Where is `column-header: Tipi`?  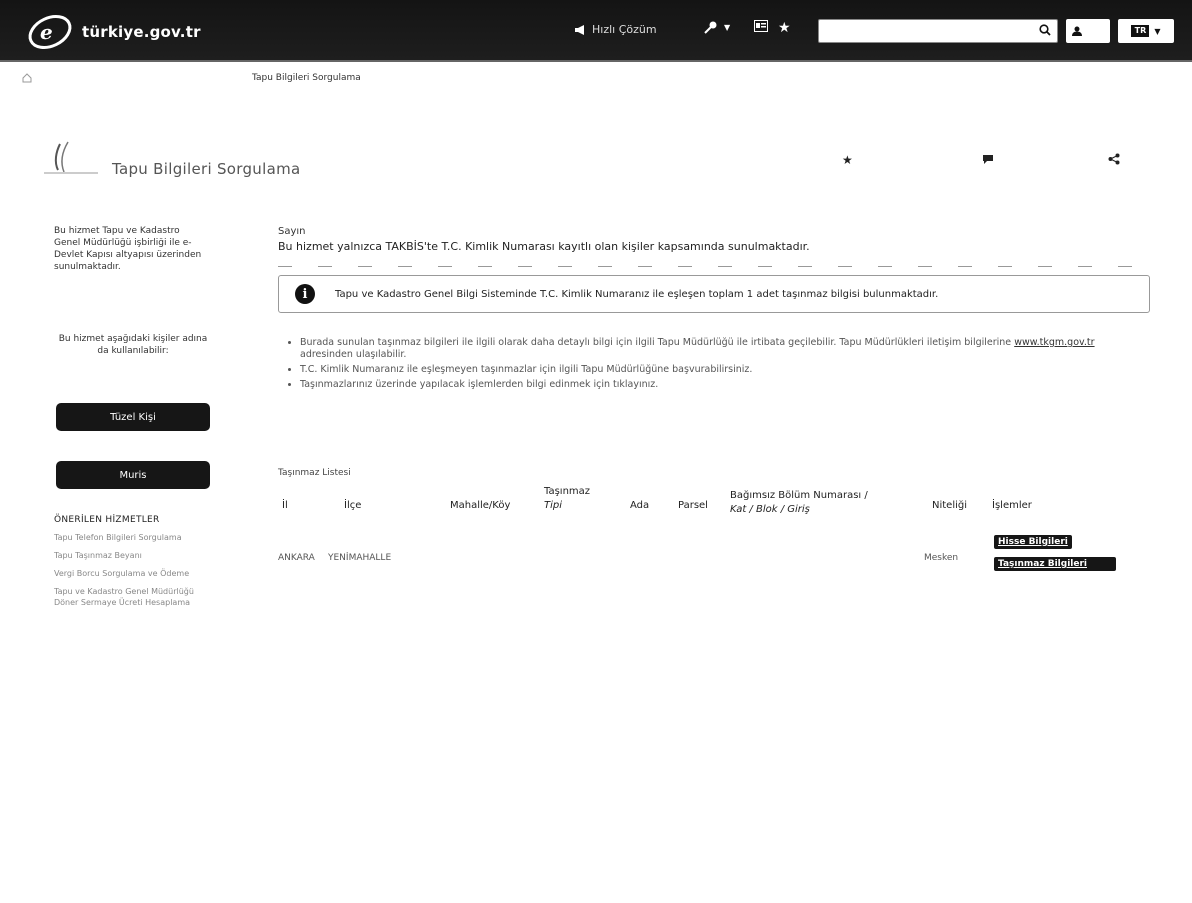 column-header: Tipi is located at coordinates (553, 506).